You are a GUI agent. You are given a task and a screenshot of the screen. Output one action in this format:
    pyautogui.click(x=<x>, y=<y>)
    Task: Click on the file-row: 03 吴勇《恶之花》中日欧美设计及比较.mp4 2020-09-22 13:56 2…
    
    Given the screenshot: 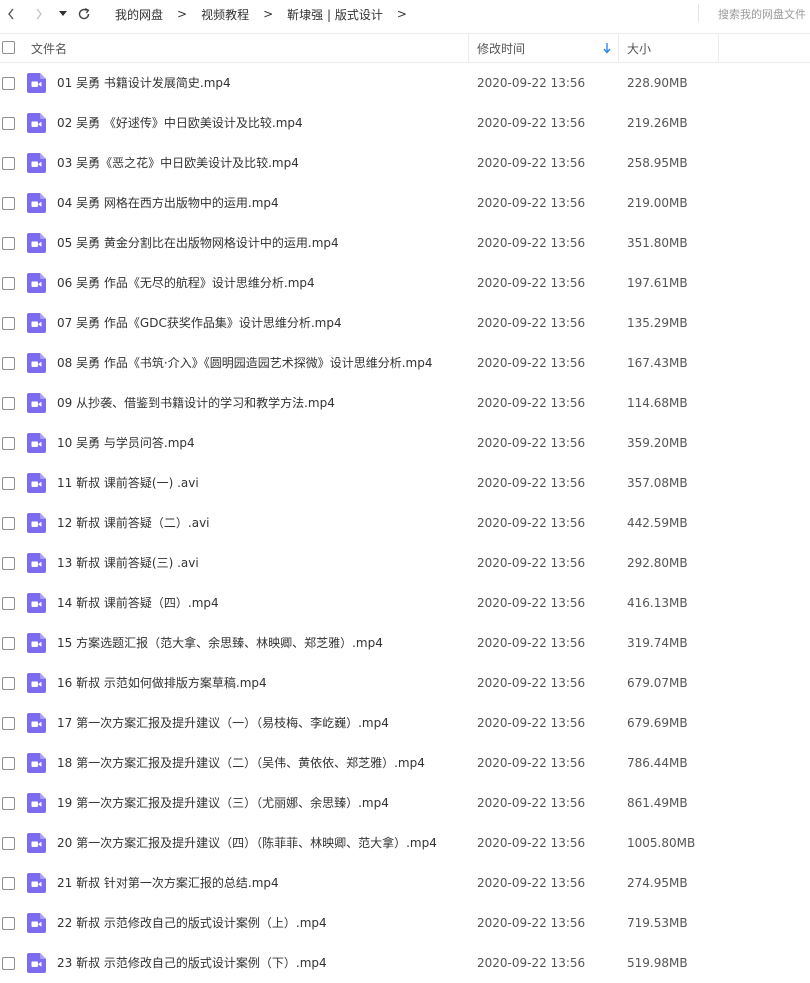 What is the action you would take?
    pyautogui.click(x=405, y=163)
    